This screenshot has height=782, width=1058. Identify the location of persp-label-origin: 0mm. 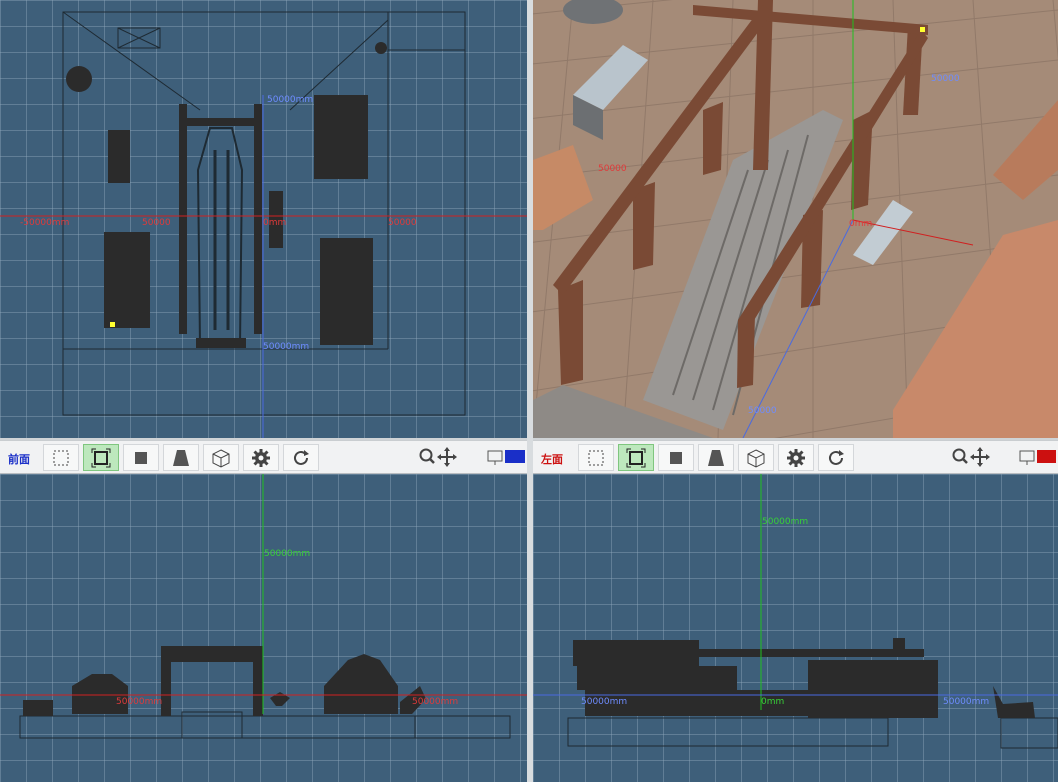
(861, 224).